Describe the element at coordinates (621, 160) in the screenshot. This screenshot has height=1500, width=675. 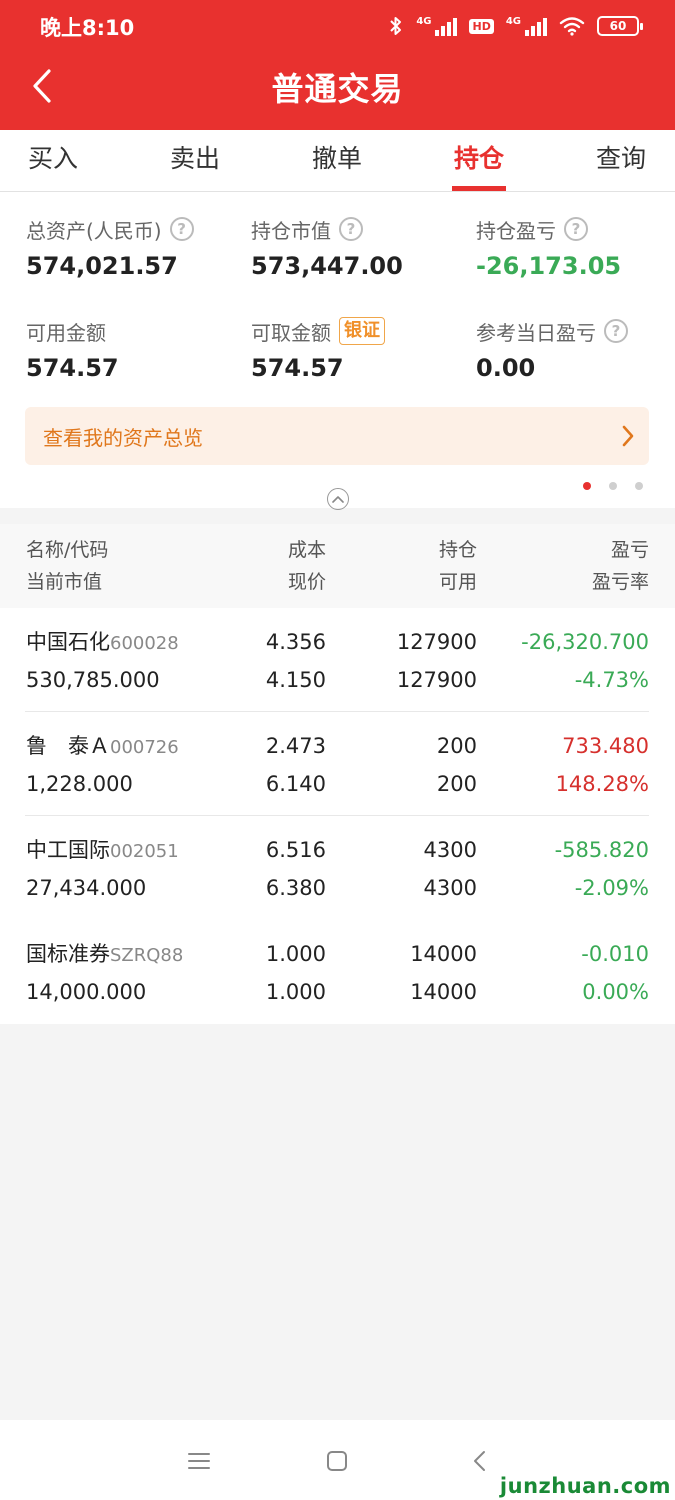
I see `tab-query: 查询` at that location.